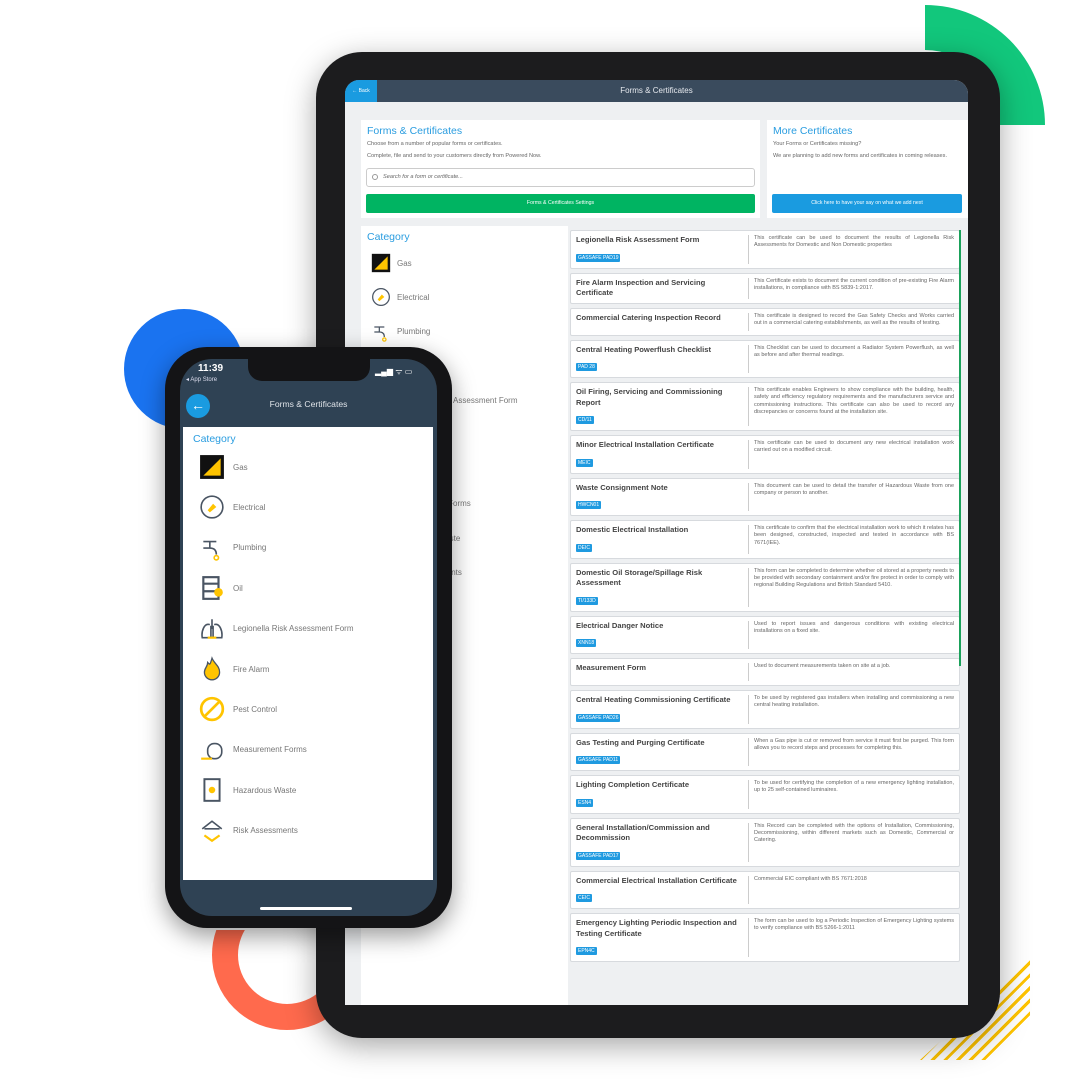  I want to click on category-item: Fire Alarm, so click(234, 669).